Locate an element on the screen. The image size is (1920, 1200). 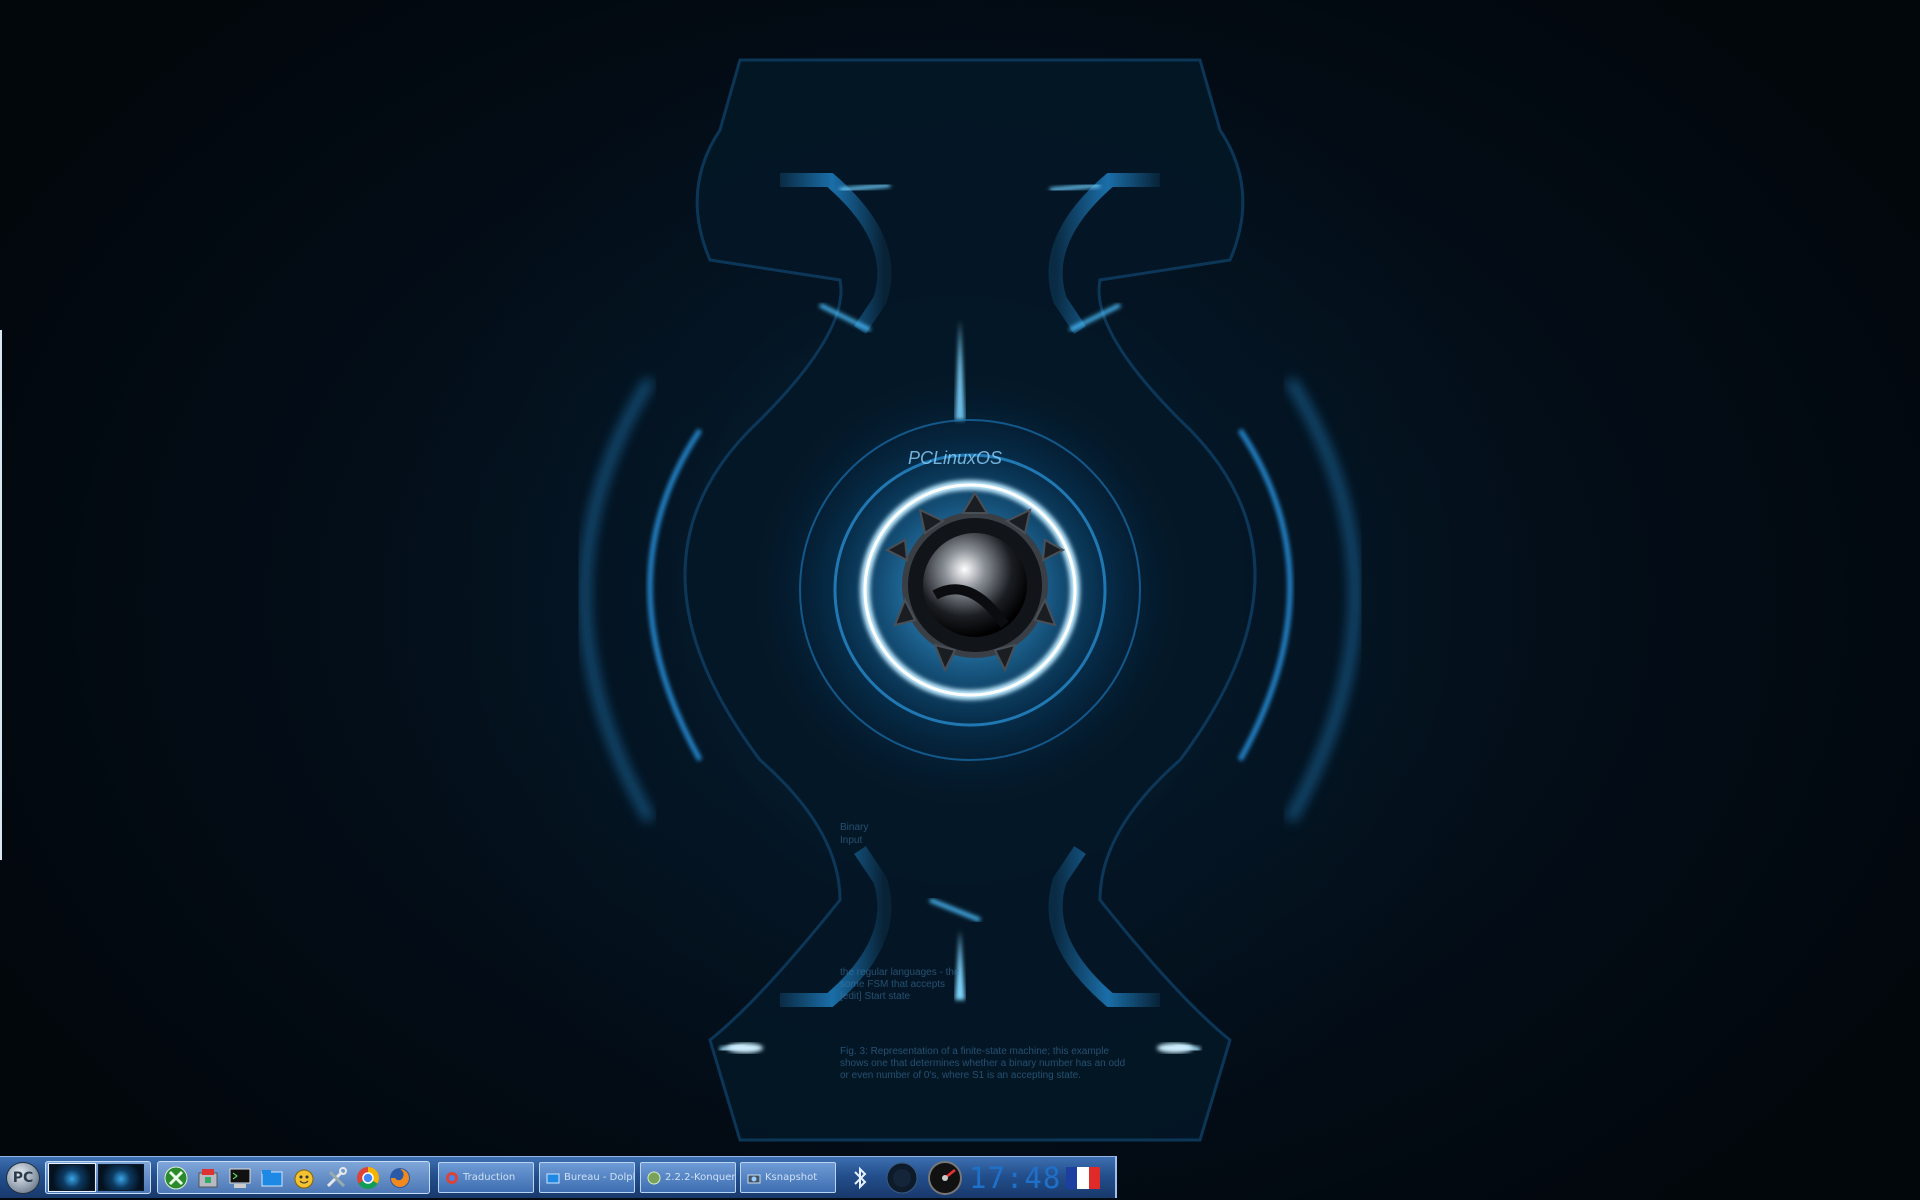
wallpaper-text-line: [edit] Start state is located at coordinates (875, 996).